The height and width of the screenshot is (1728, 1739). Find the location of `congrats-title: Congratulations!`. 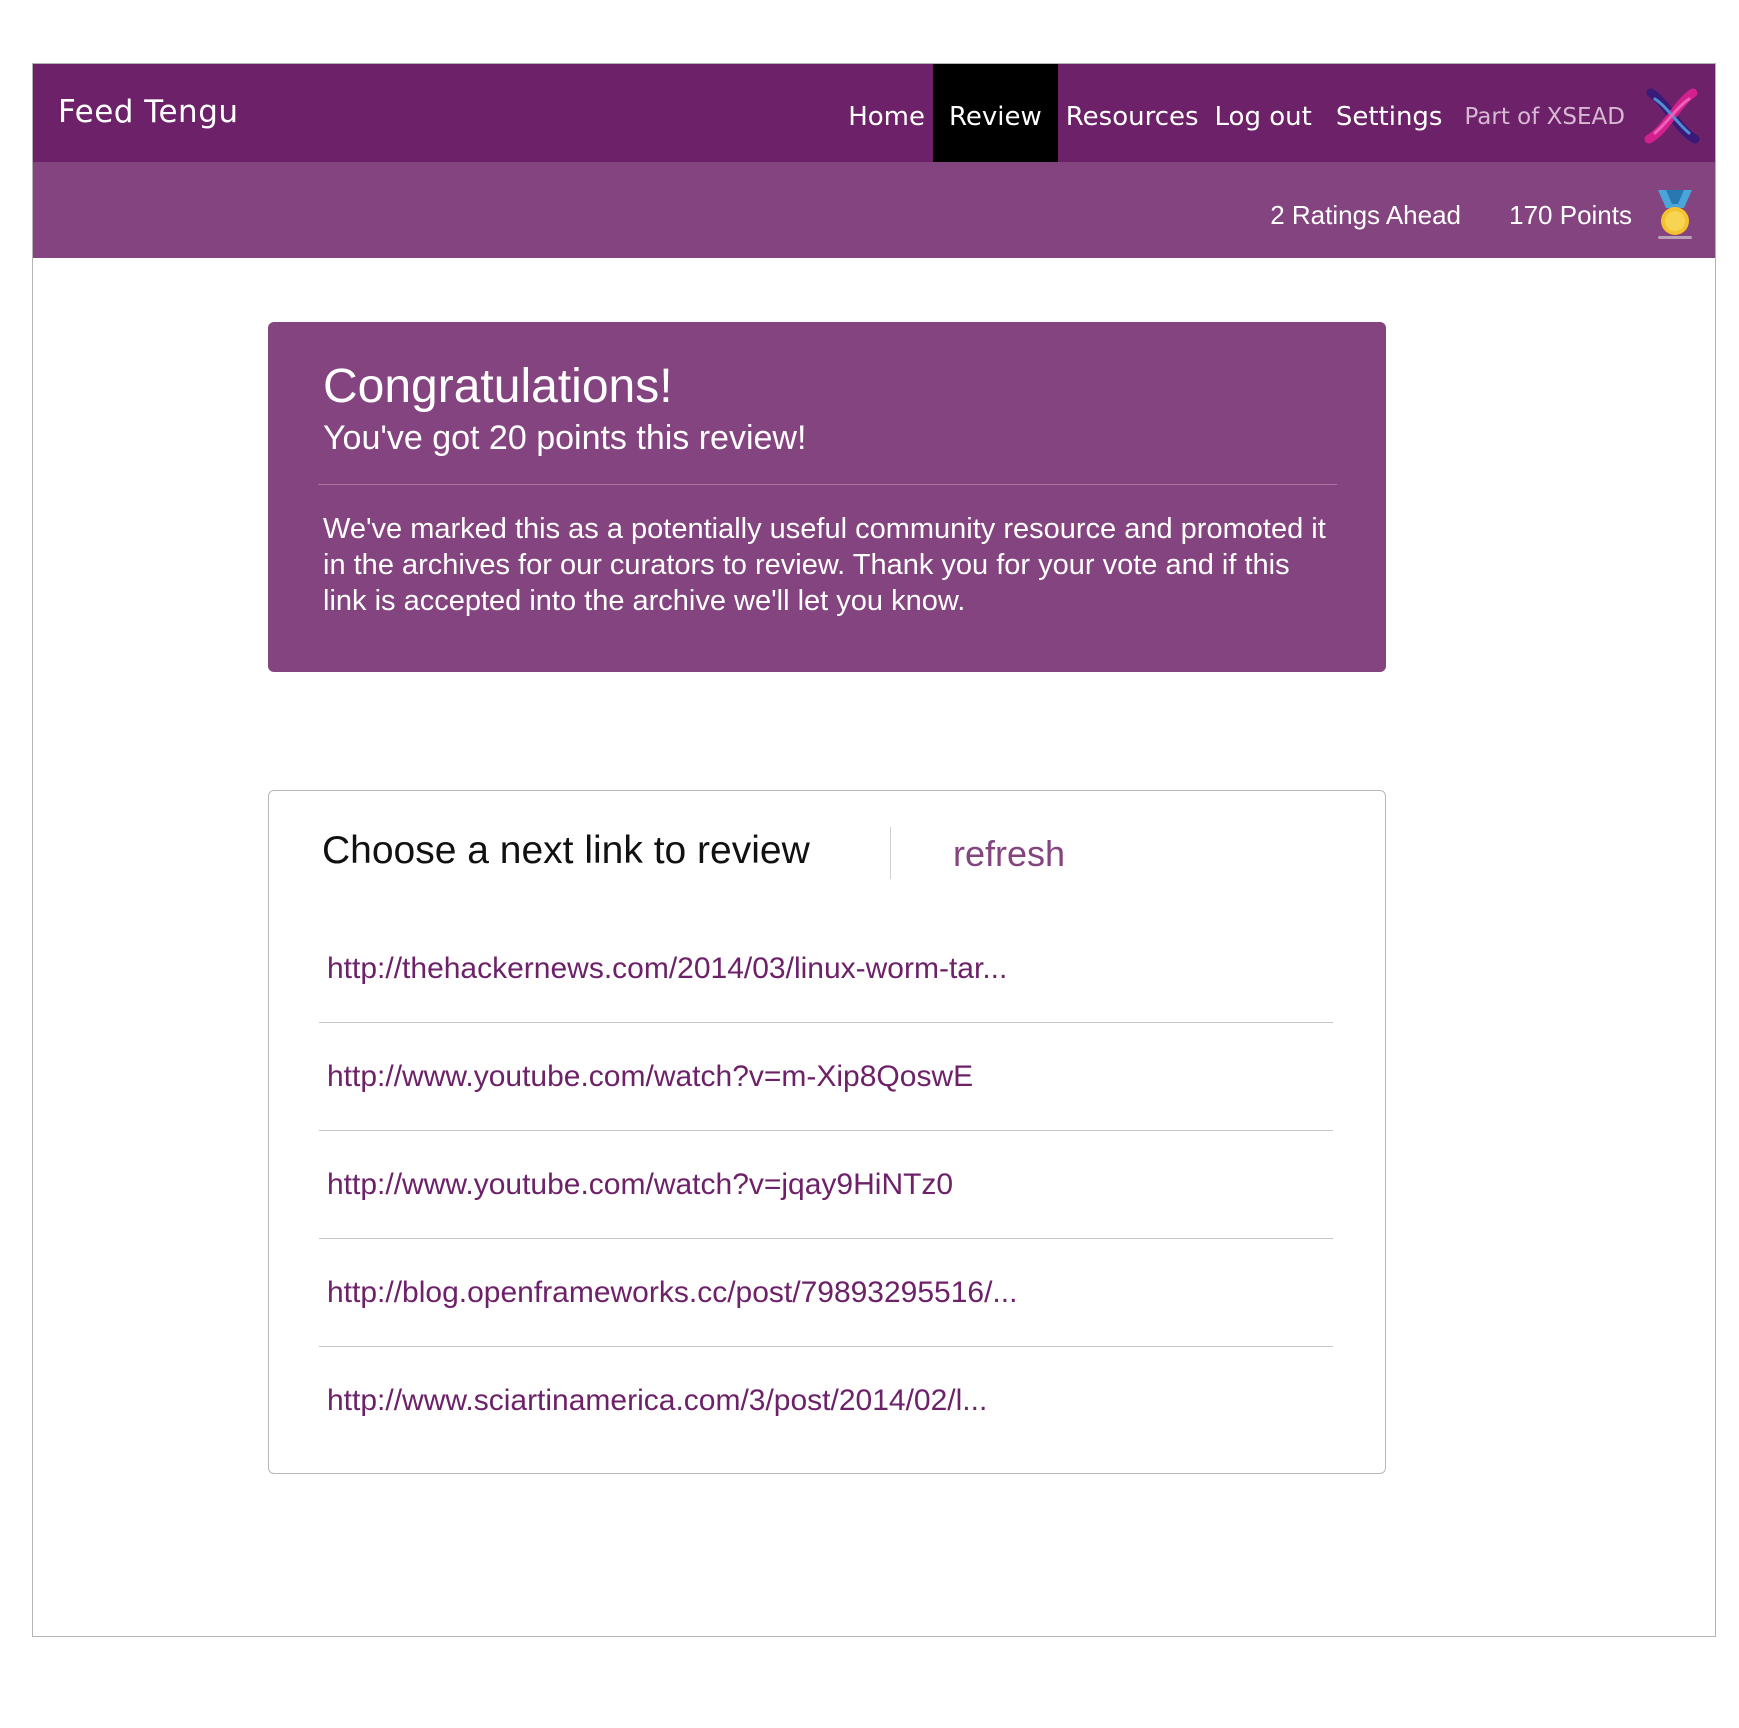

congrats-title: Congratulations! is located at coordinates (498, 386).